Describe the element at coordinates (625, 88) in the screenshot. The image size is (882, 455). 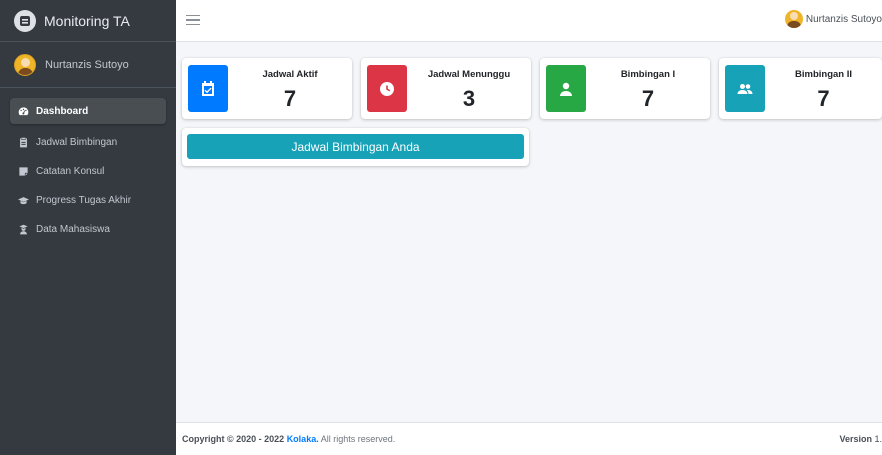
I see `info-box-bimbingan-i: Bimbingan I 7` at that location.